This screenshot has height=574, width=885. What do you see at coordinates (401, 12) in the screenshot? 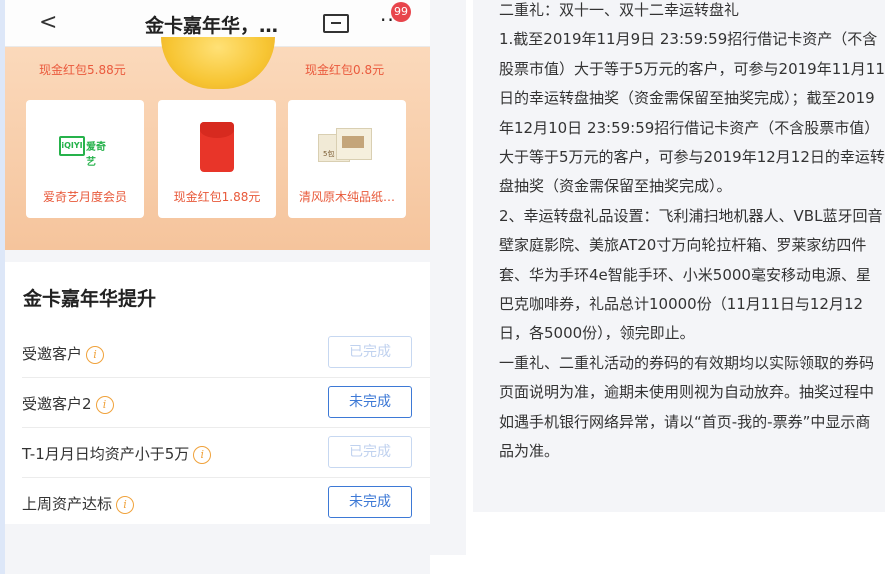
I see `notification-badge: 99` at bounding box center [401, 12].